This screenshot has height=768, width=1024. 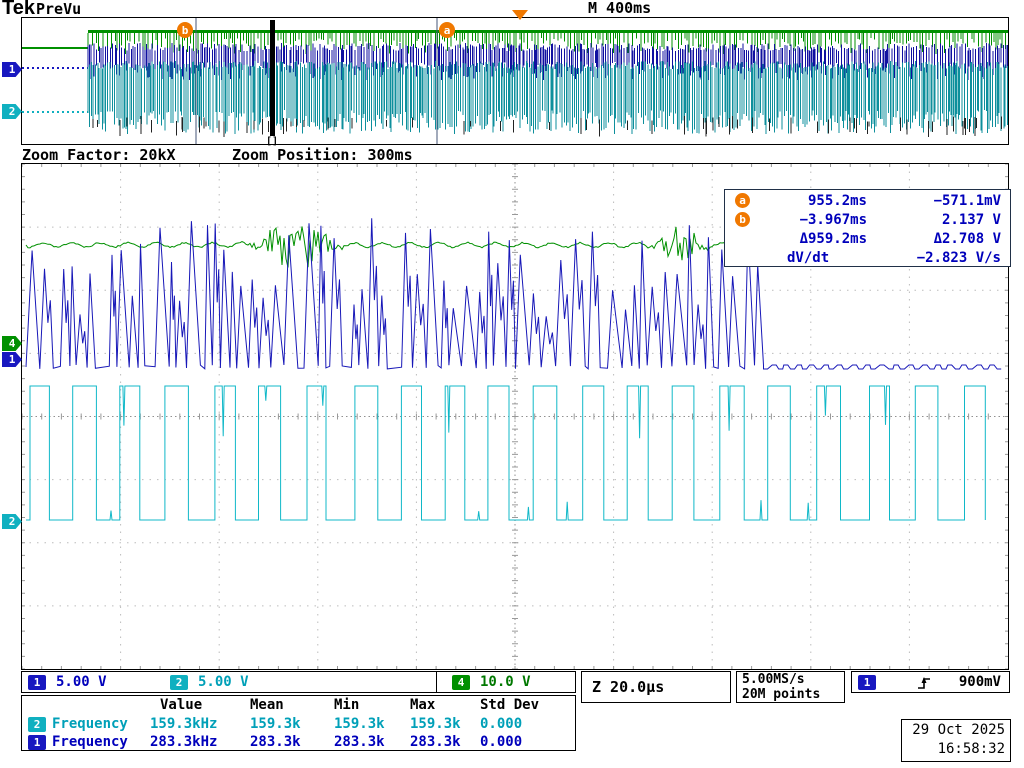 What do you see at coordinates (12, 69) in the screenshot?
I see `overview-ch1-marker: 1` at bounding box center [12, 69].